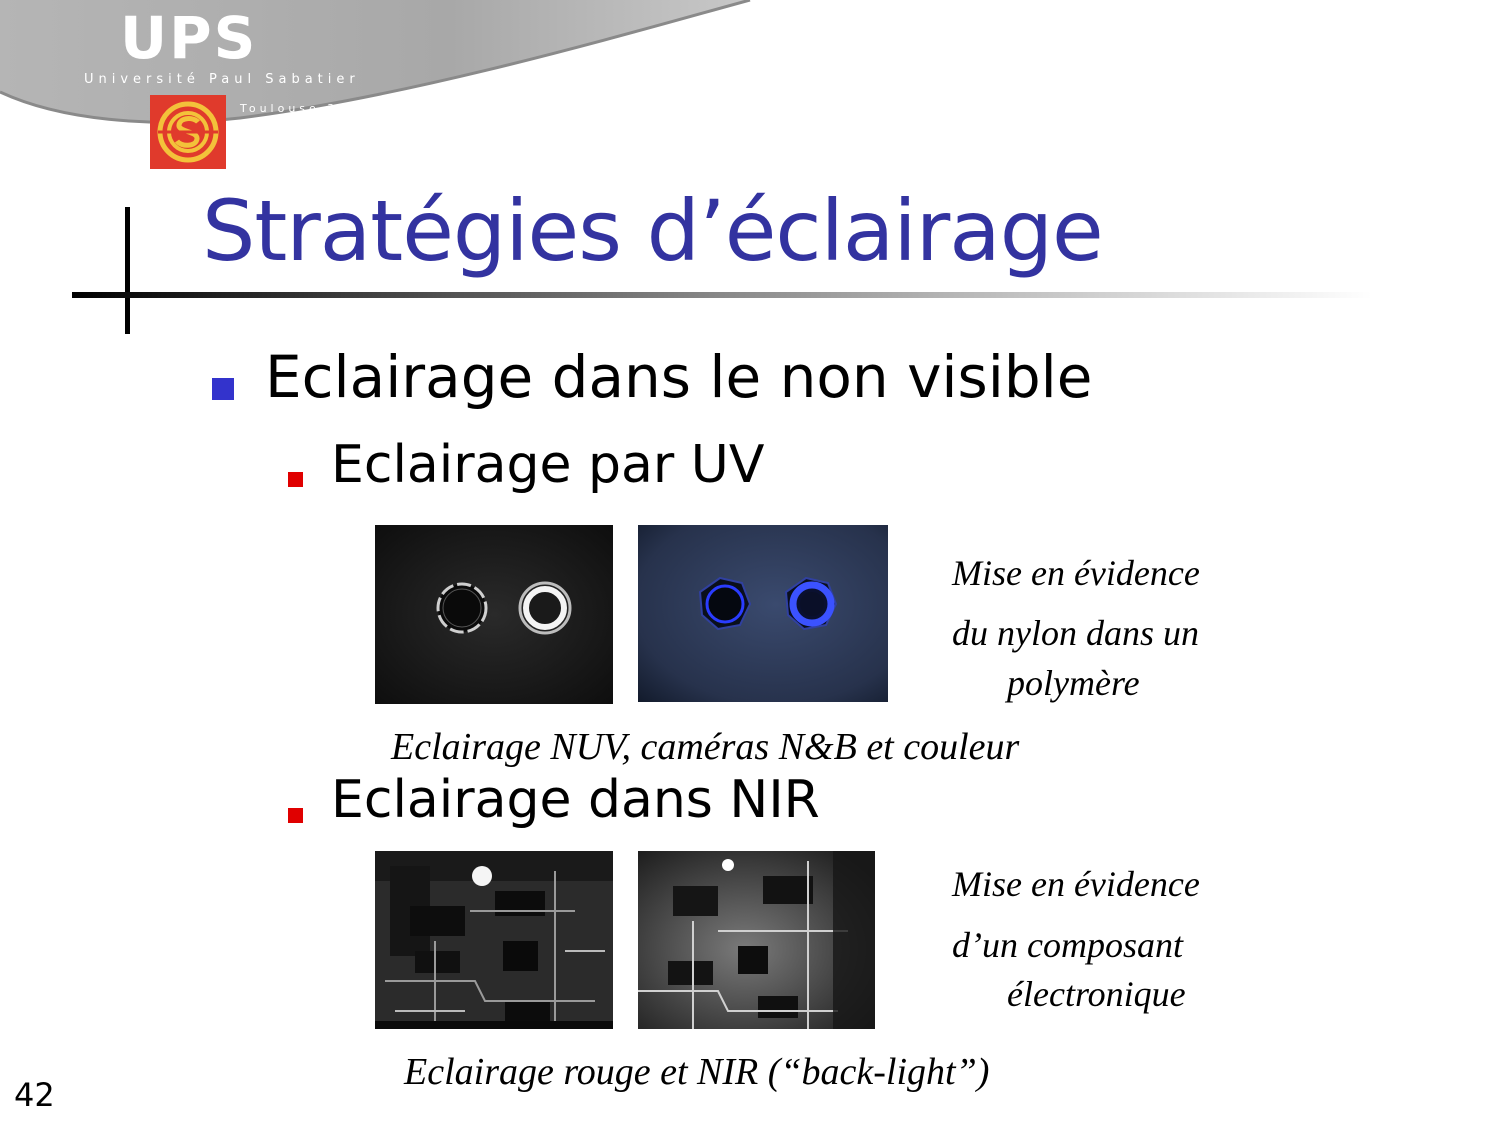 The width and height of the screenshot is (1500, 1125). What do you see at coordinates (189, 38) in the screenshot?
I see `logo-acronym: UPS` at bounding box center [189, 38].